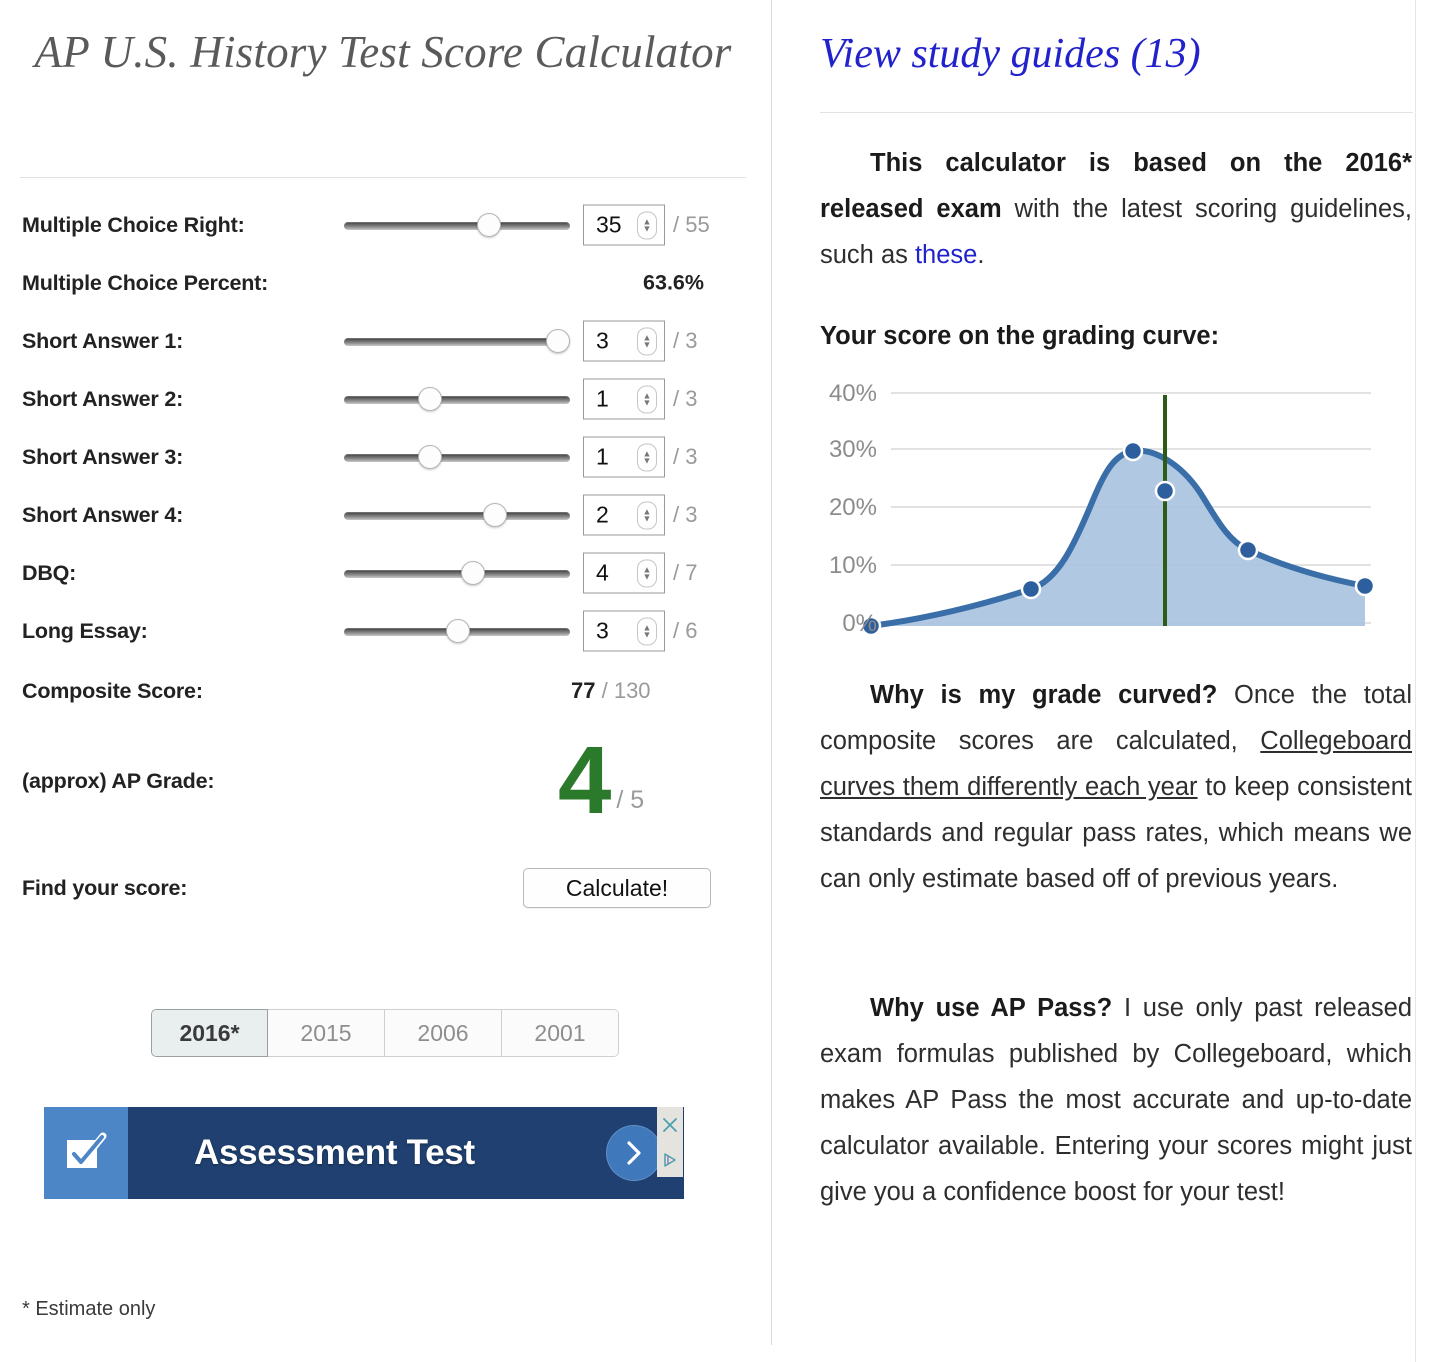  I want to click on row-find-your-score: Find your score: Calculate!, so click(380, 888).